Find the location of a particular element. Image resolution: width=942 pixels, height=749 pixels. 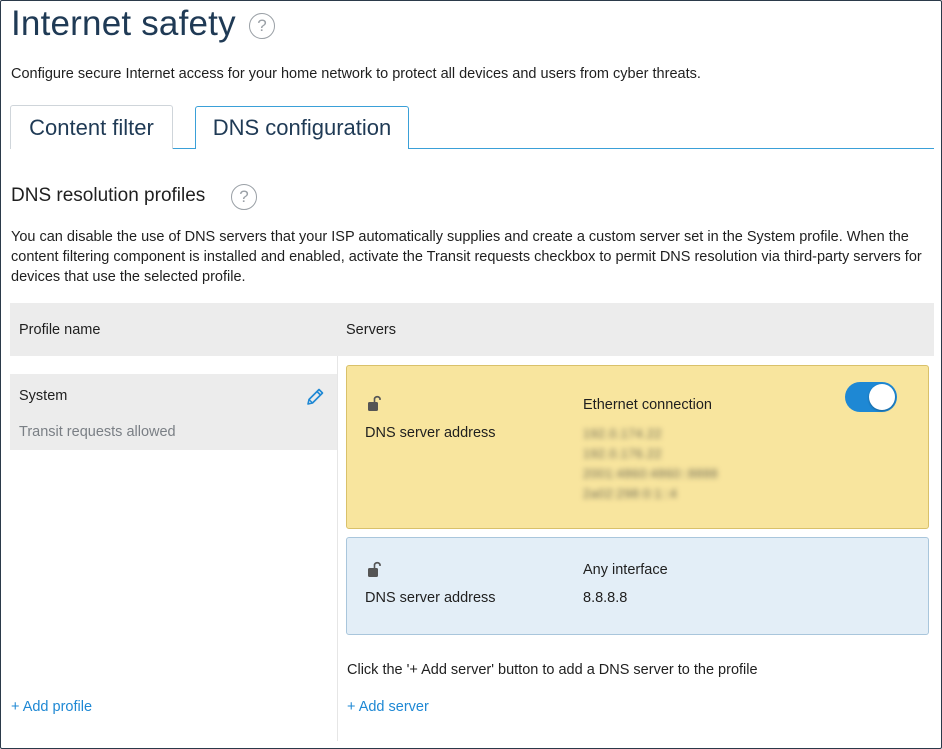

server-card-any-interface: DNS server address Any interface 8.8.8.8 is located at coordinates (637, 586).